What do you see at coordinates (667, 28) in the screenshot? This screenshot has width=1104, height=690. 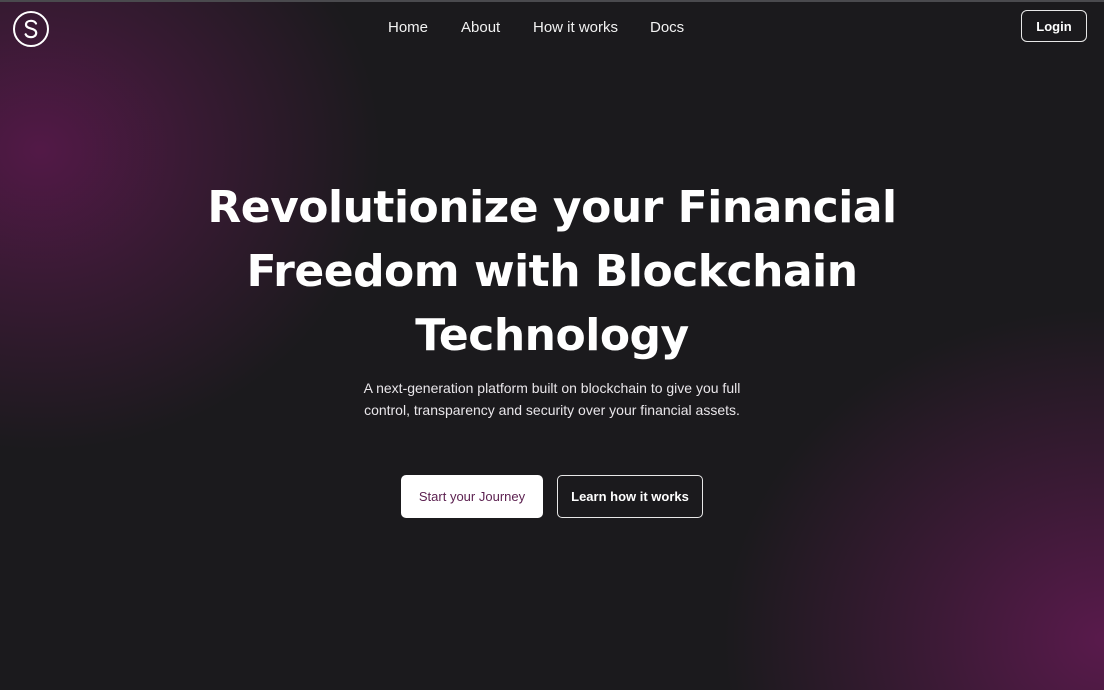 I see `nav-docs-link: Docs` at bounding box center [667, 28].